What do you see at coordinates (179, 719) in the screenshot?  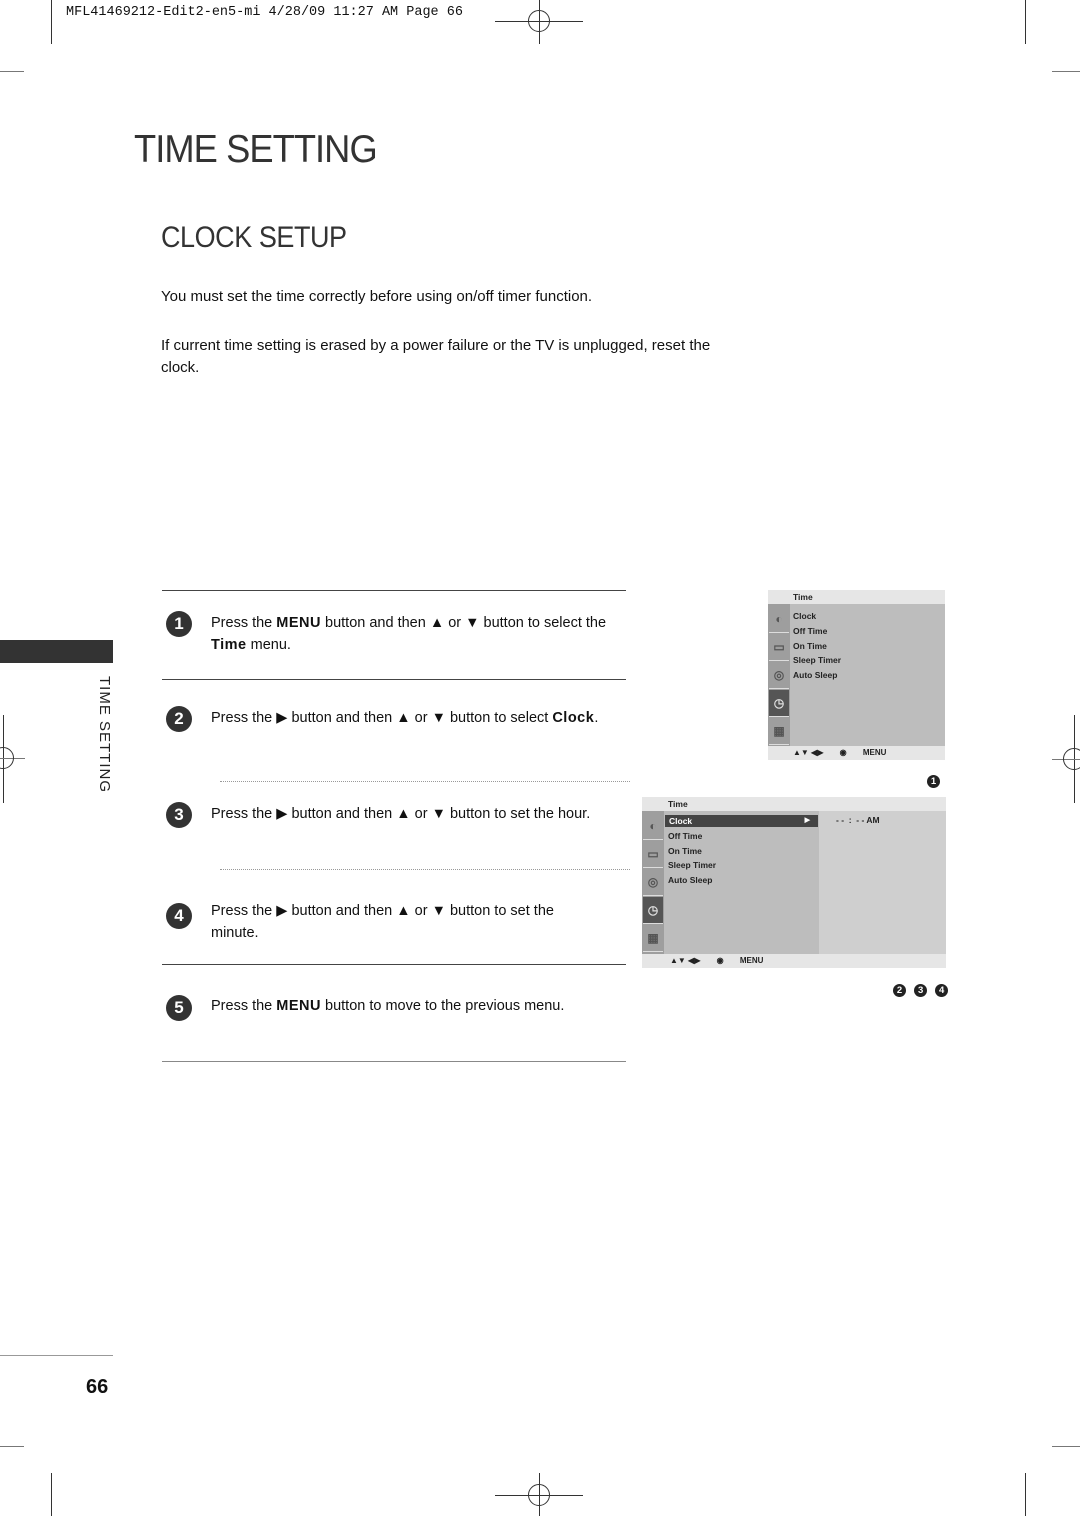 I see `step-number: 2` at bounding box center [179, 719].